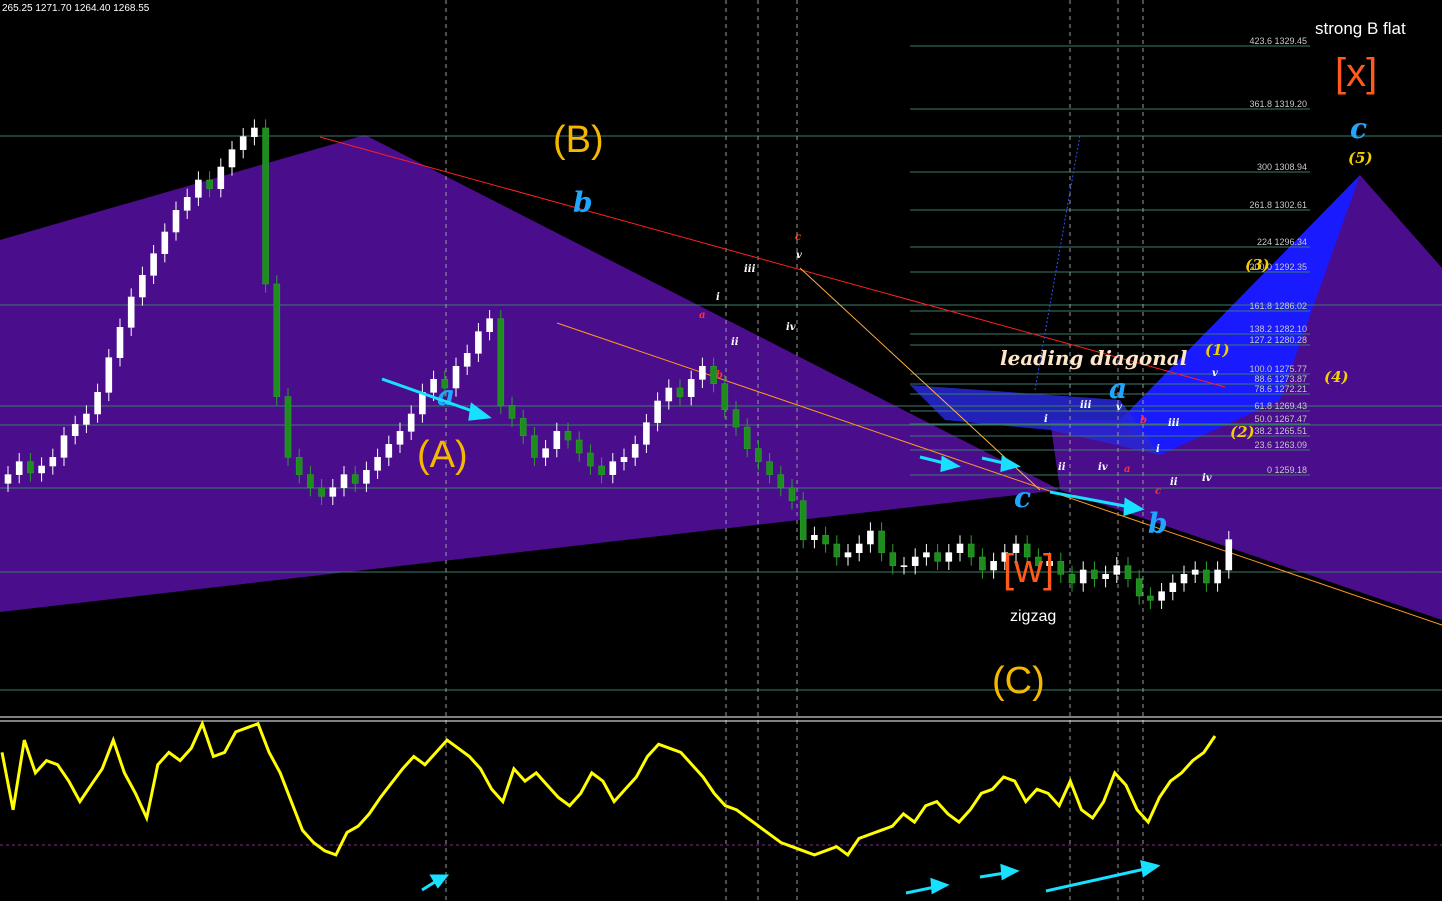 The width and height of the screenshot is (1442, 901). I want to click on fib-level-label: 127.2 1280.28, so click(1278, 340).